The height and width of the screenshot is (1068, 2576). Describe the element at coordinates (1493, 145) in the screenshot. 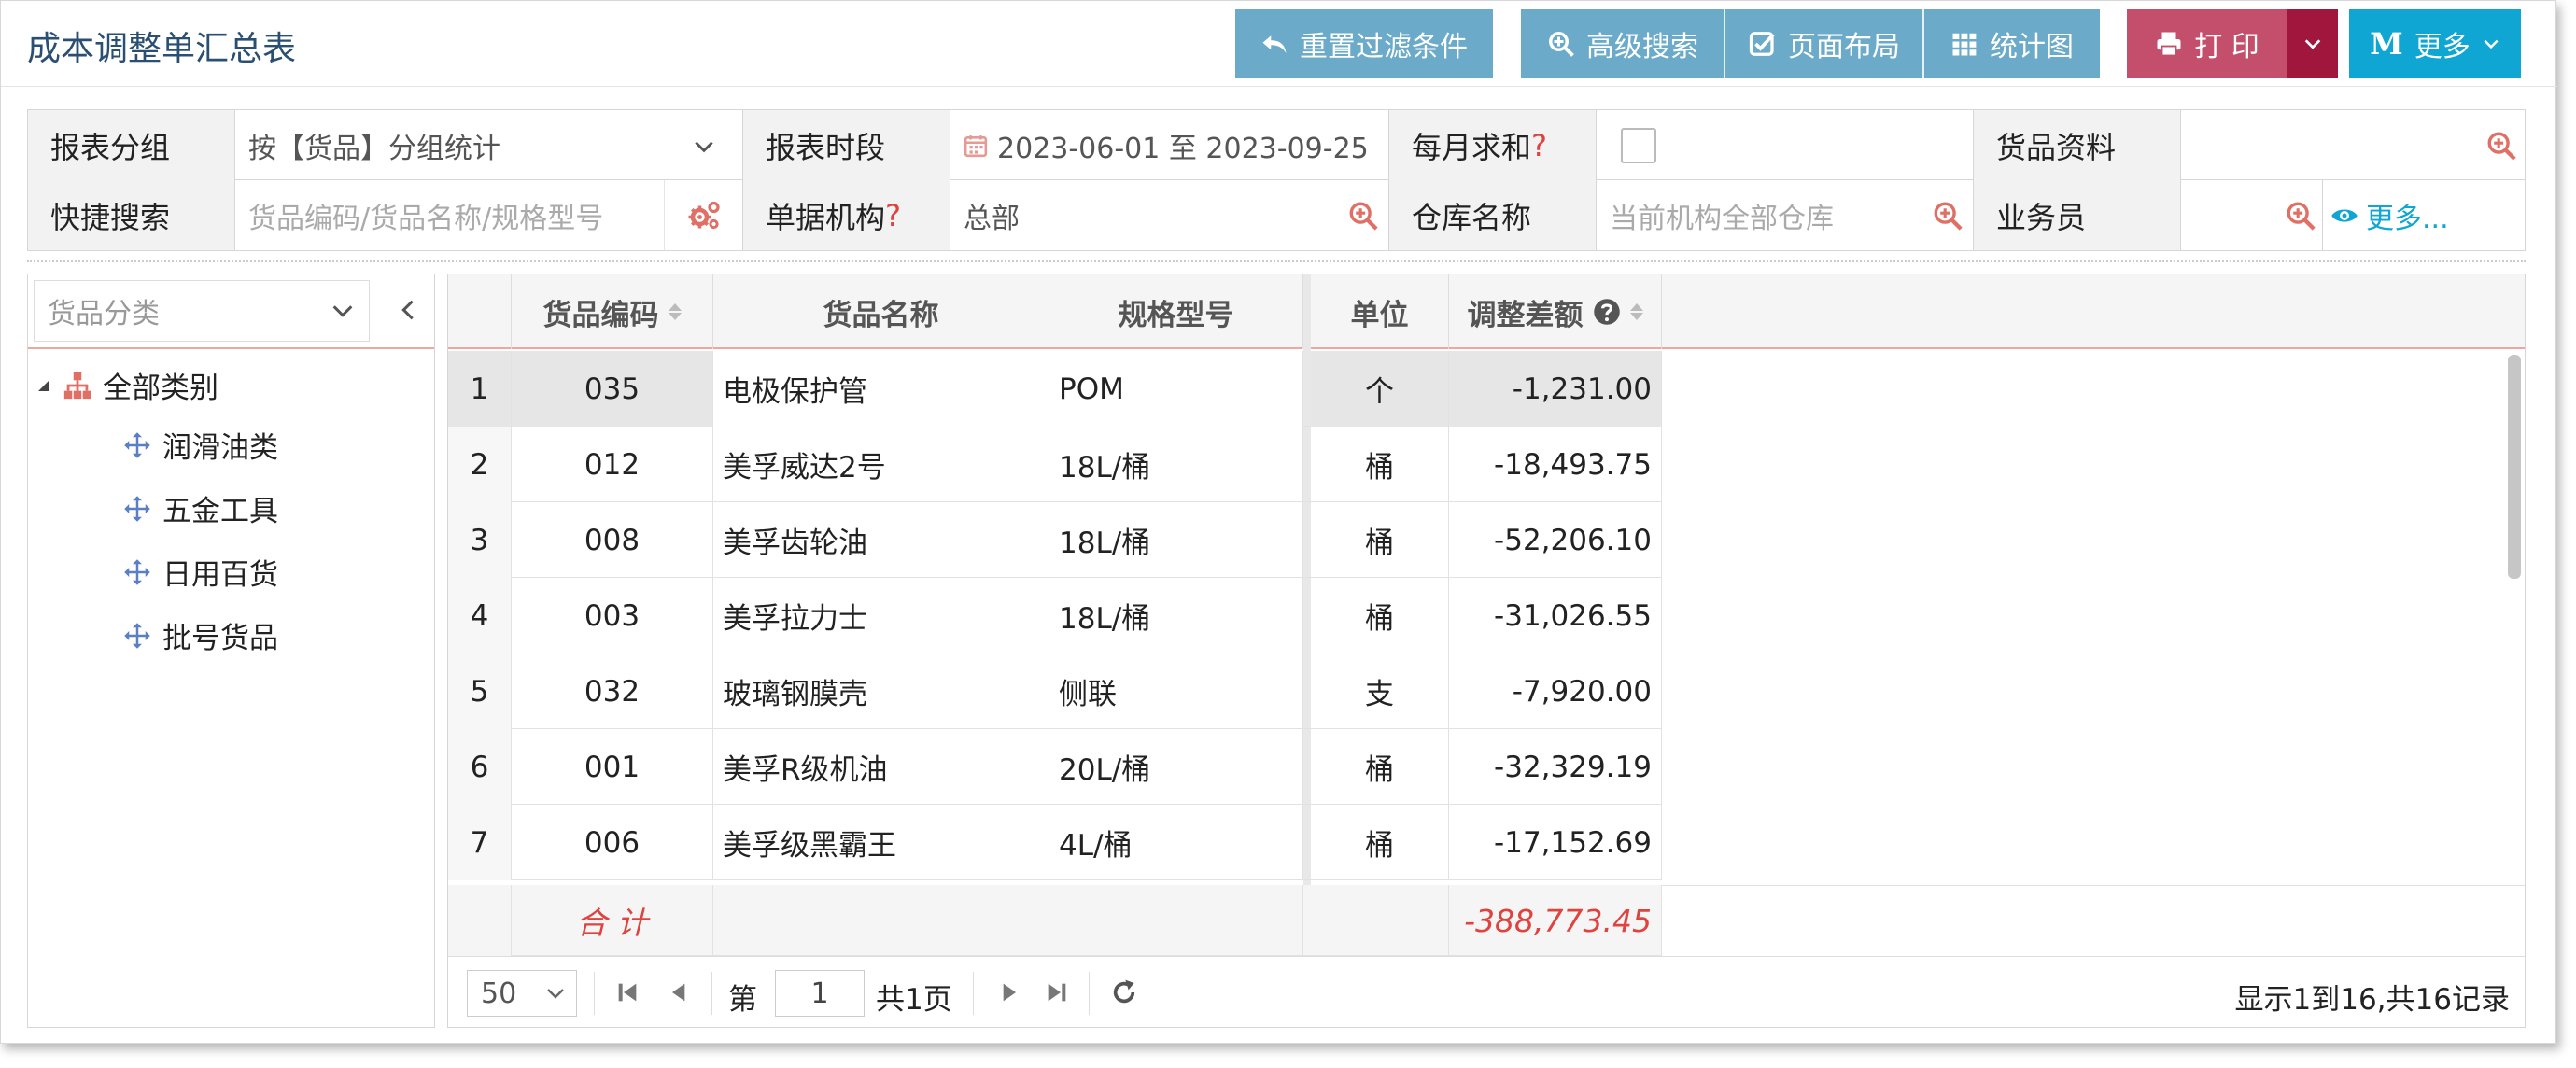

I see `monthly-sum-label: 每月求和?` at that location.